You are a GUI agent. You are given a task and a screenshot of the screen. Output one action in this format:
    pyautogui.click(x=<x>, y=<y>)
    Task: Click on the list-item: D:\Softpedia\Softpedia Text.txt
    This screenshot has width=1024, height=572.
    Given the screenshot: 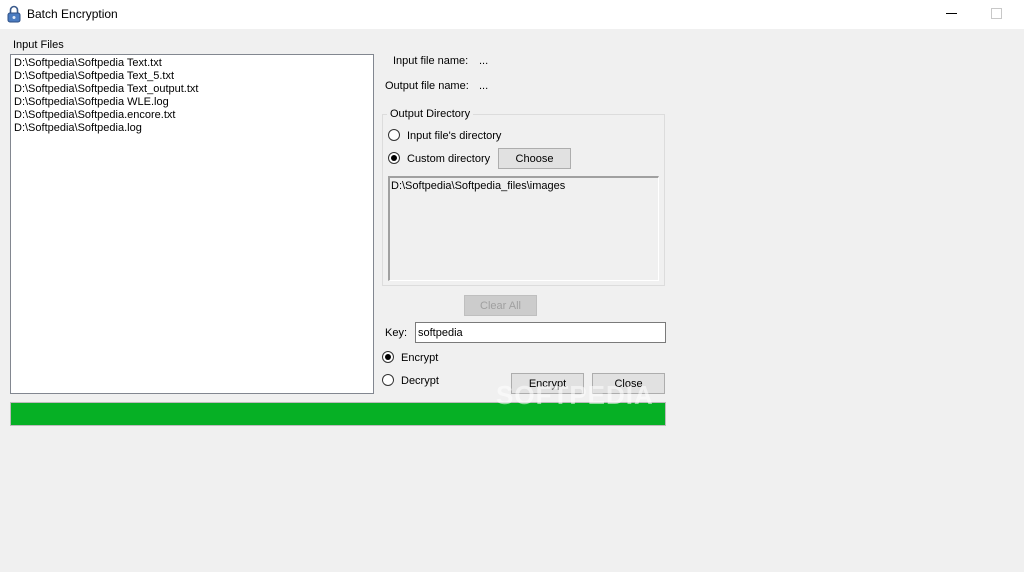 What is the action you would take?
    pyautogui.click(x=192, y=63)
    